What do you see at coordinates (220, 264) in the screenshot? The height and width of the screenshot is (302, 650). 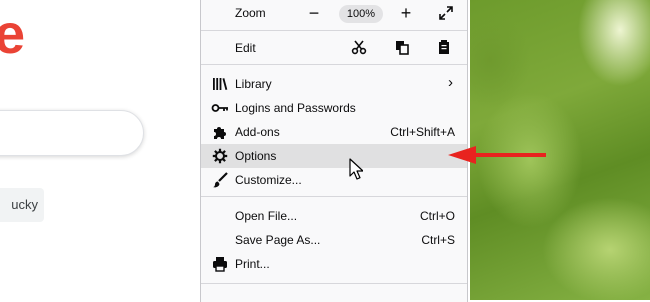 I see `printer-icon` at bounding box center [220, 264].